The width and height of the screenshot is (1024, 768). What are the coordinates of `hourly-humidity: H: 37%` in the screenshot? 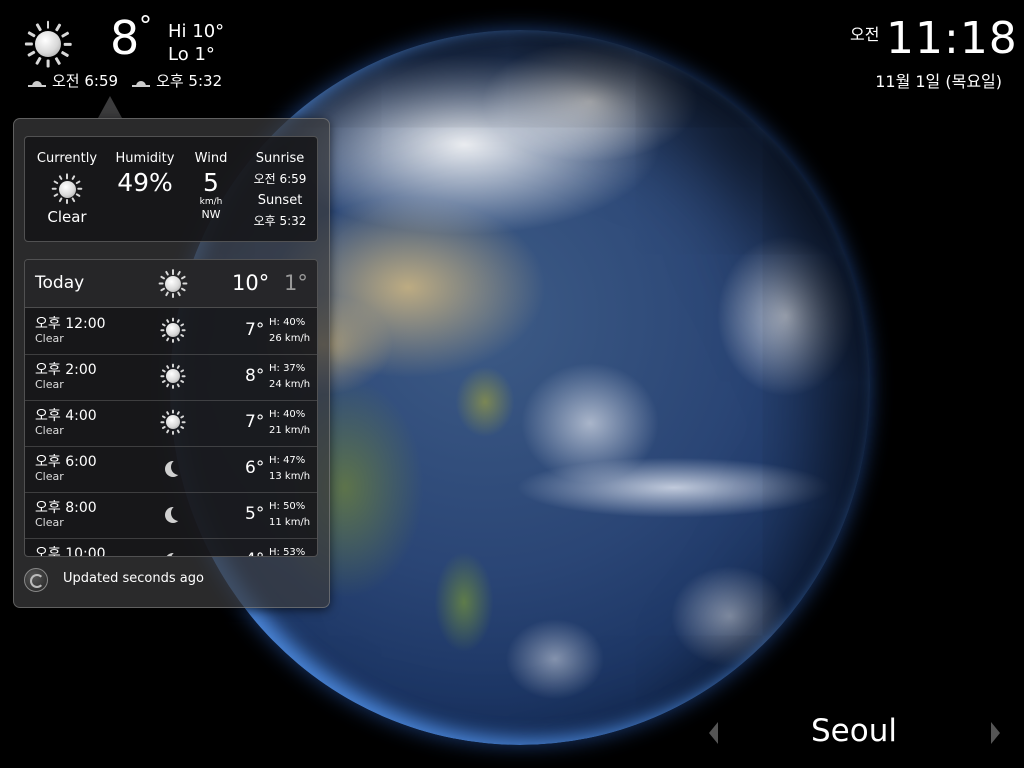 It's located at (287, 368).